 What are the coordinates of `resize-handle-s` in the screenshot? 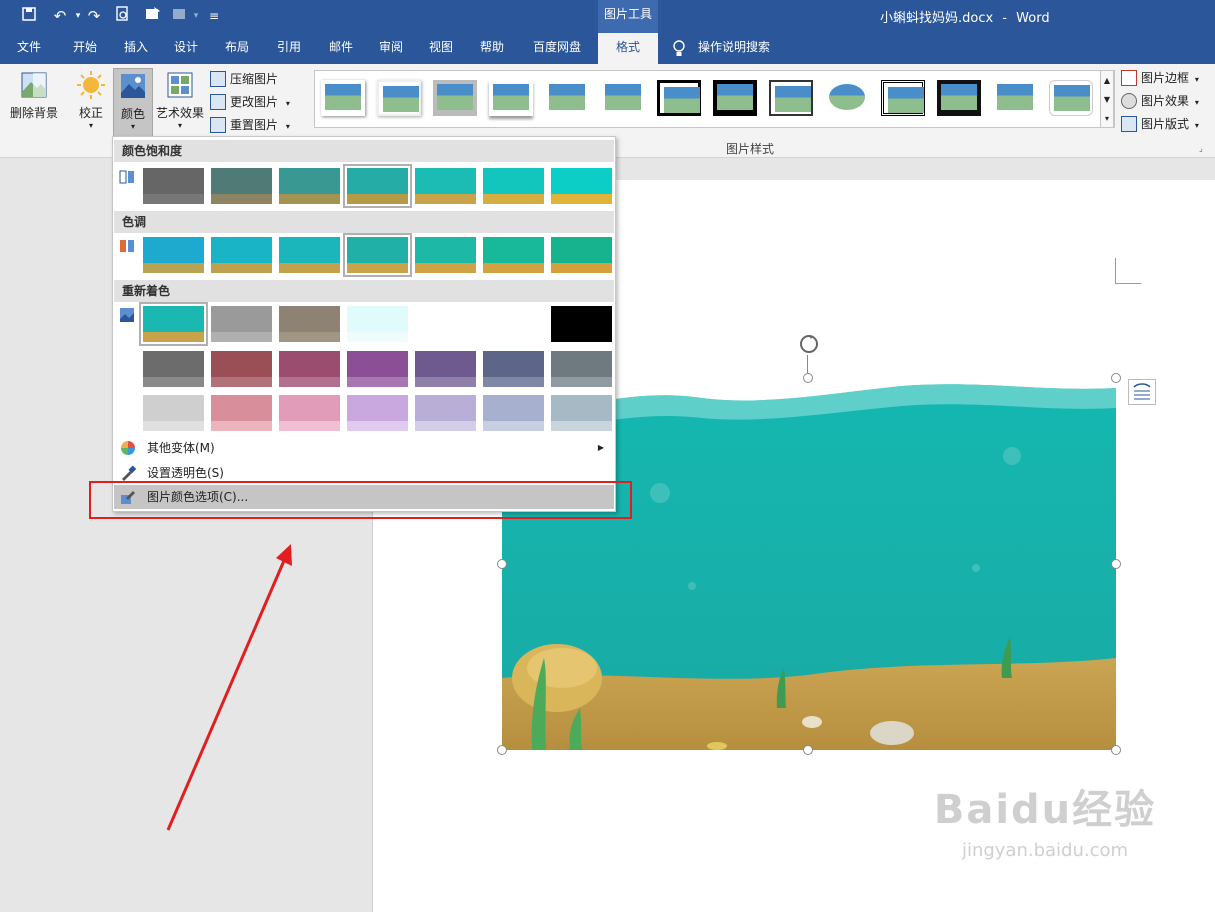 It's located at (808, 750).